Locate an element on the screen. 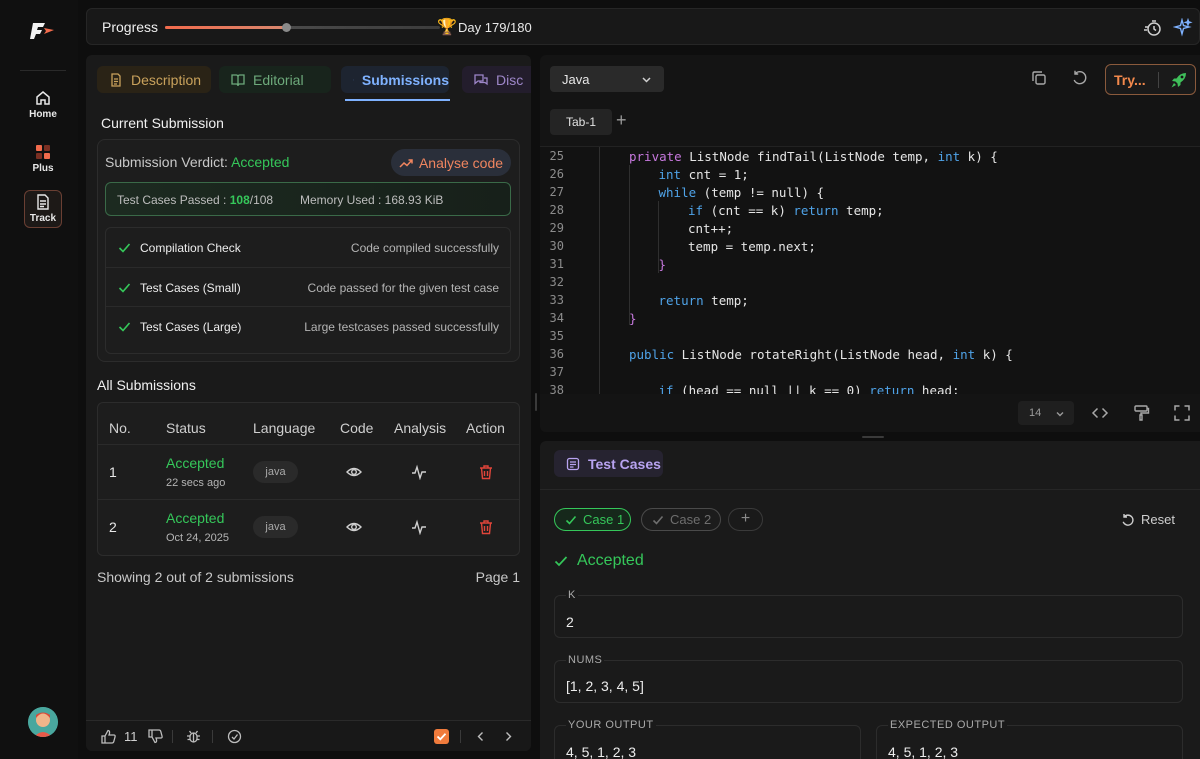  progress-bar is located at coordinates (302, 27).